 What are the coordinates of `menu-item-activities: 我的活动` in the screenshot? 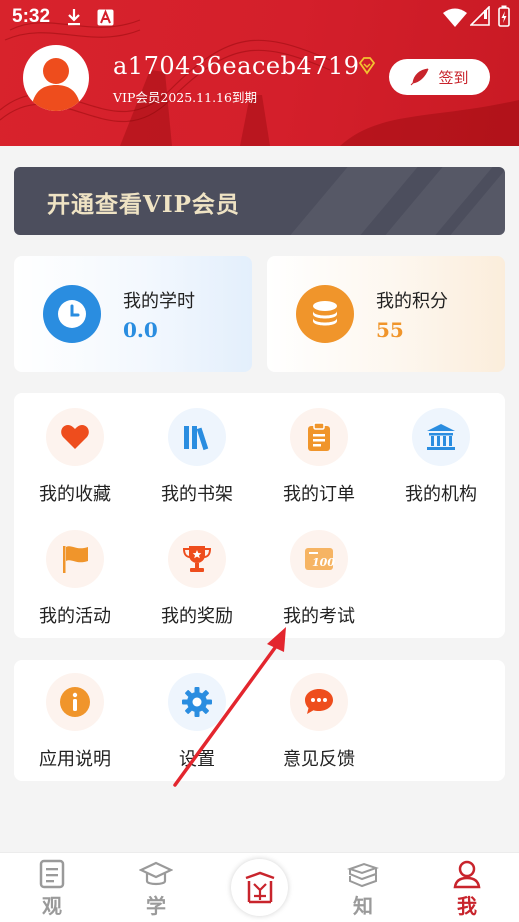 It's located at (75, 579).